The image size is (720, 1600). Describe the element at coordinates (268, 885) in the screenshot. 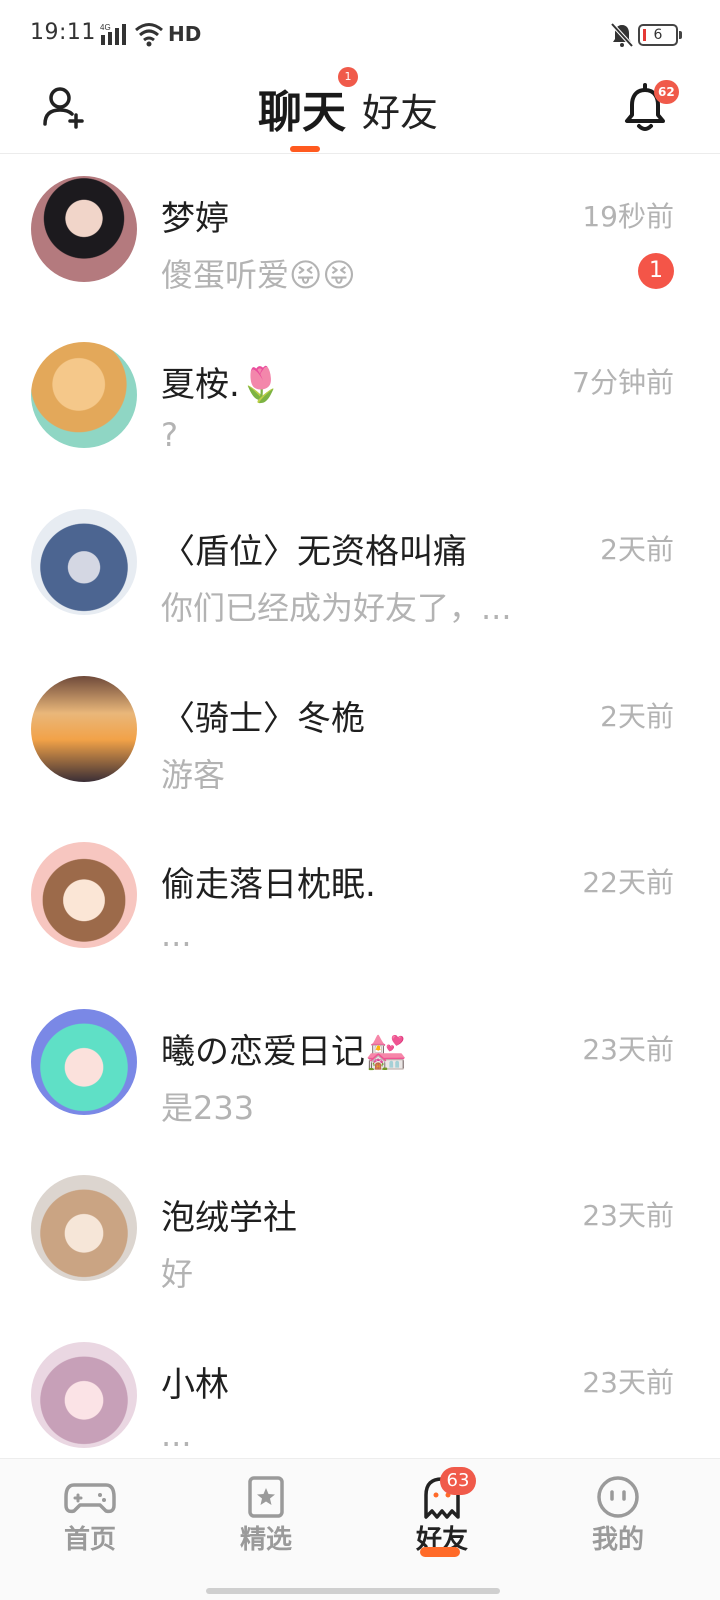

I see `chat-name: 偷走落日枕眠.` at that location.